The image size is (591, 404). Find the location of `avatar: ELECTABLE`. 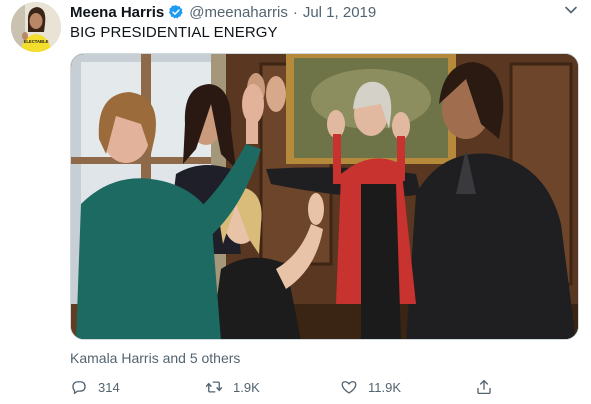

avatar: ELECTABLE is located at coordinates (36, 27).